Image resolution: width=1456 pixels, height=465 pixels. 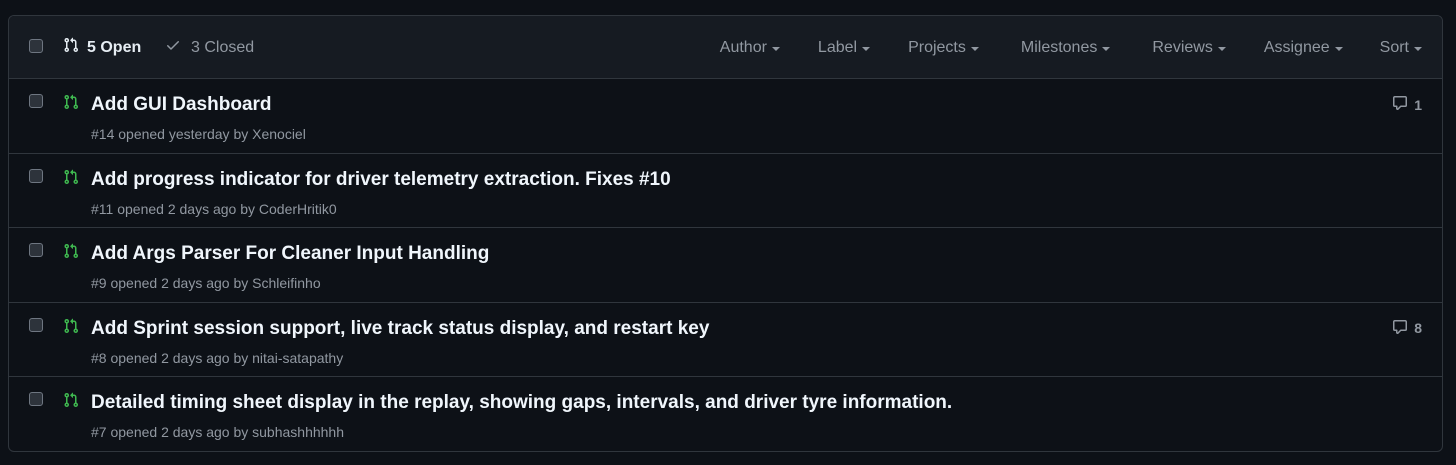 I want to click on comments-link: 1, so click(x=1407, y=104).